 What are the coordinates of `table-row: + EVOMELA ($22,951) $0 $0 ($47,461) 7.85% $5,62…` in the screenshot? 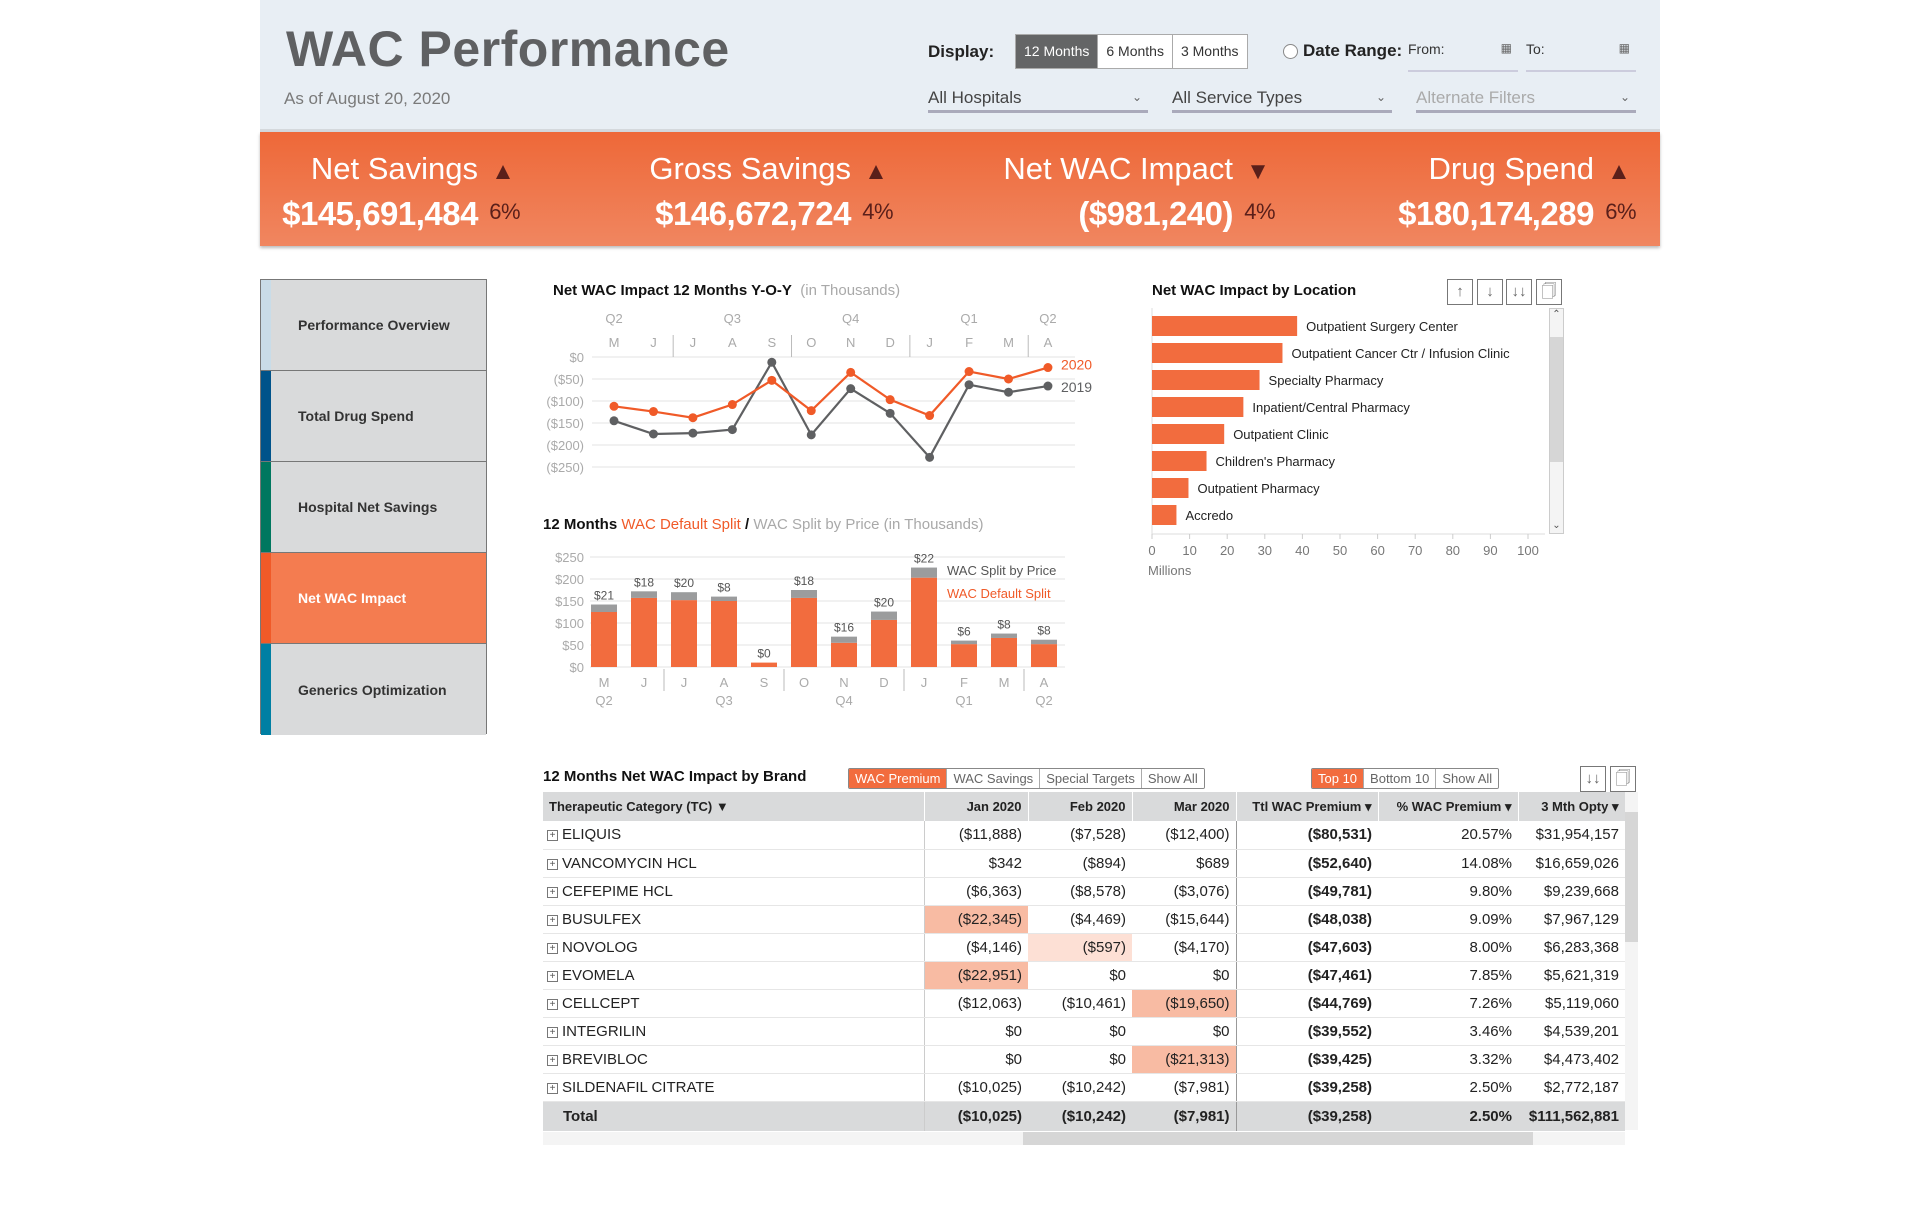 It's located at (1084, 975).